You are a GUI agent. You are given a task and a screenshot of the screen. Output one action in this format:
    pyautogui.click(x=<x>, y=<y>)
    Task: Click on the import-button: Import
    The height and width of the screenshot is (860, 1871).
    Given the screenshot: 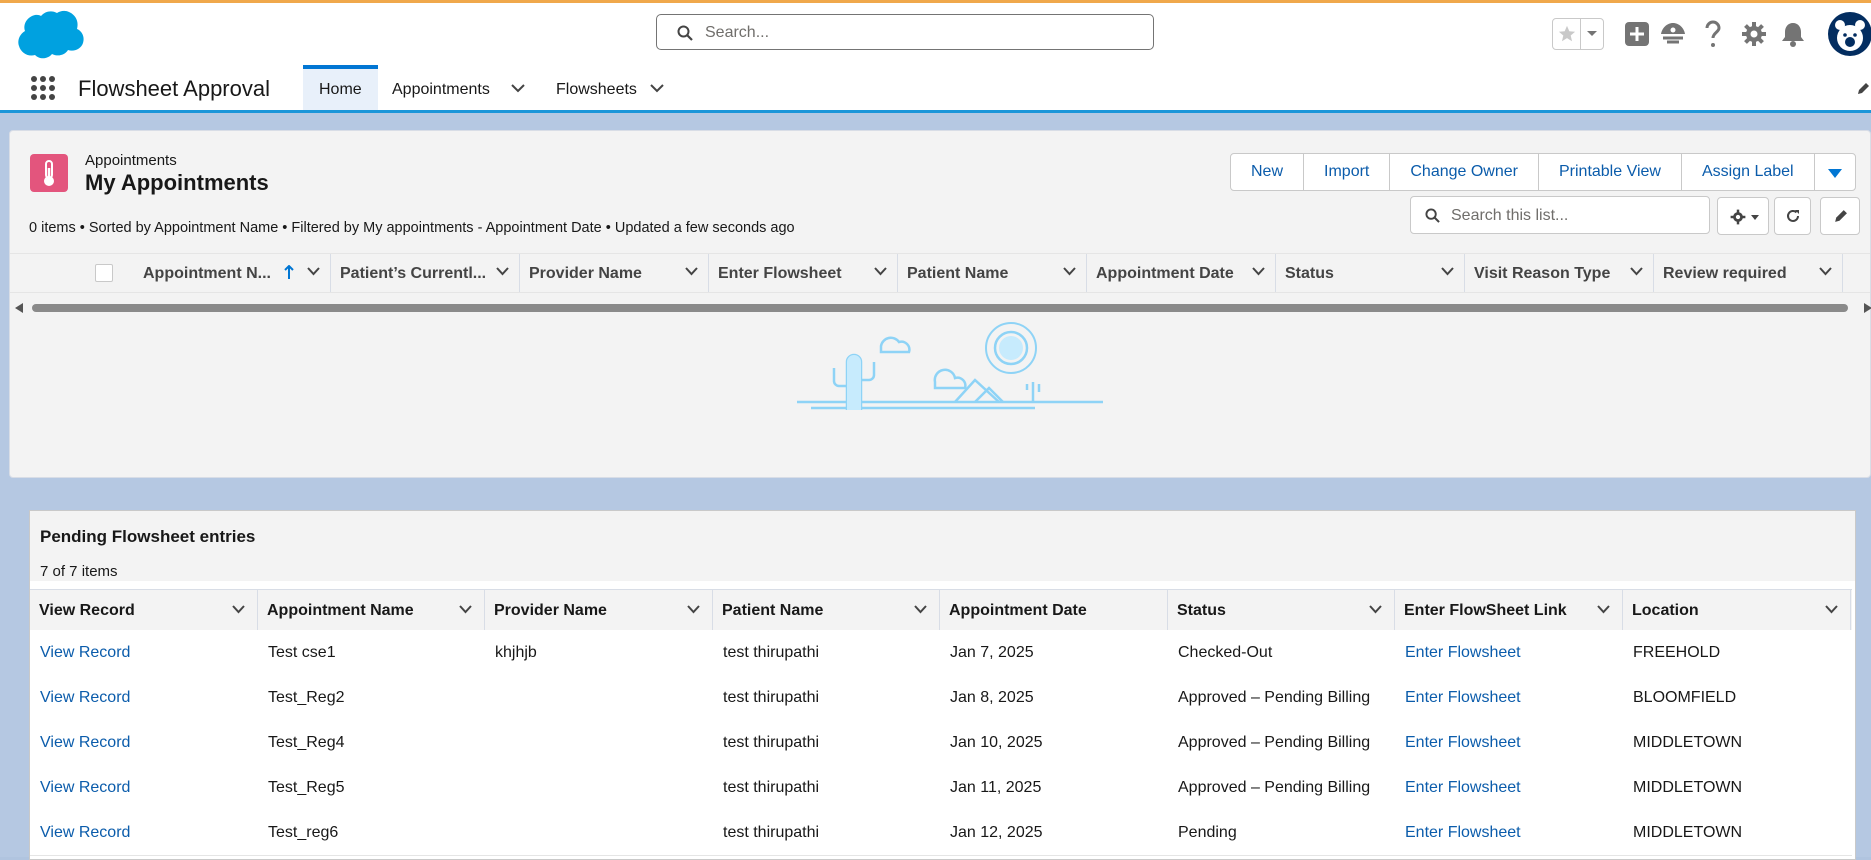 What is the action you would take?
    pyautogui.click(x=1347, y=172)
    